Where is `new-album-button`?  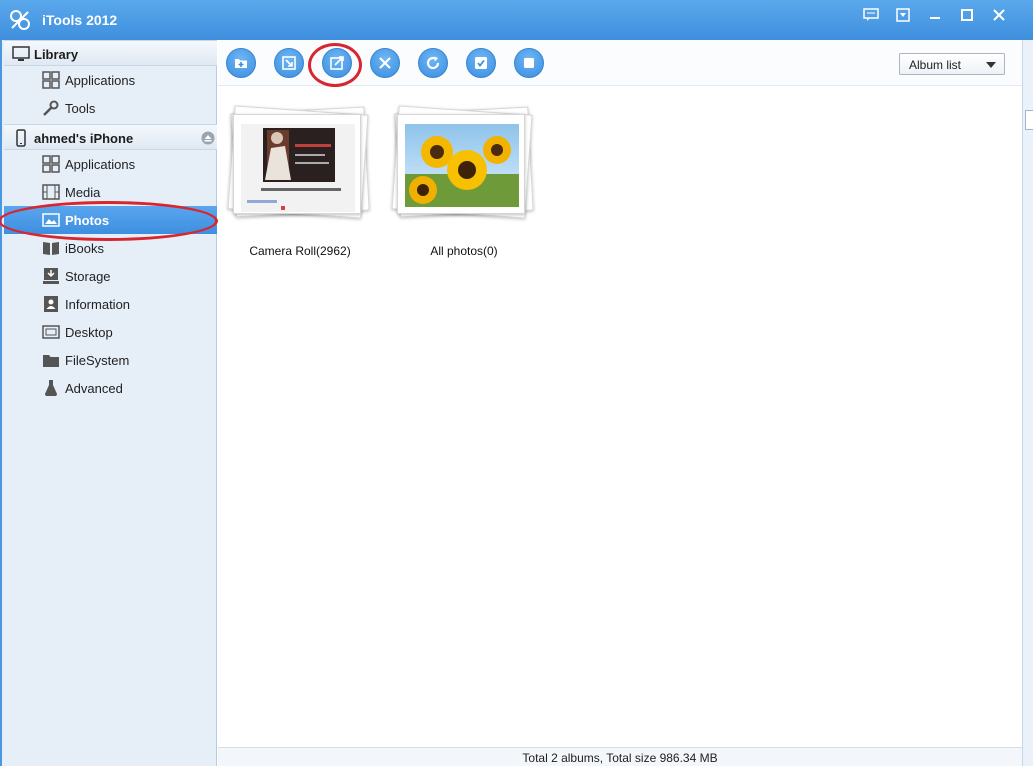 new-album-button is located at coordinates (241, 63).